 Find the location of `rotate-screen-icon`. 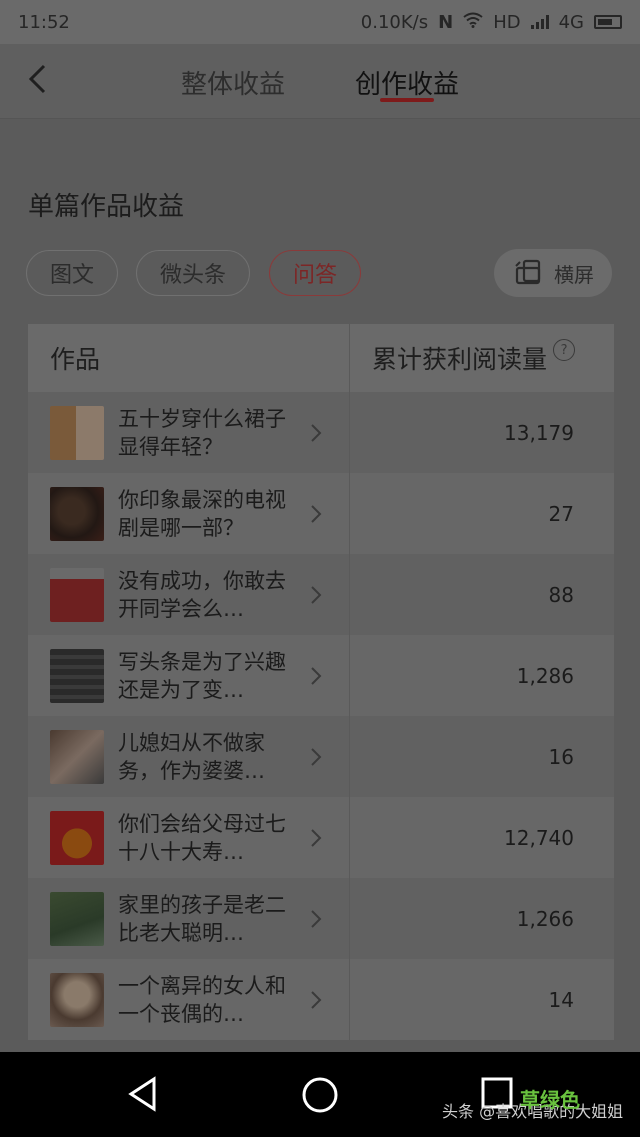

rotate-screen-icon is located at coordinates (528, 272).